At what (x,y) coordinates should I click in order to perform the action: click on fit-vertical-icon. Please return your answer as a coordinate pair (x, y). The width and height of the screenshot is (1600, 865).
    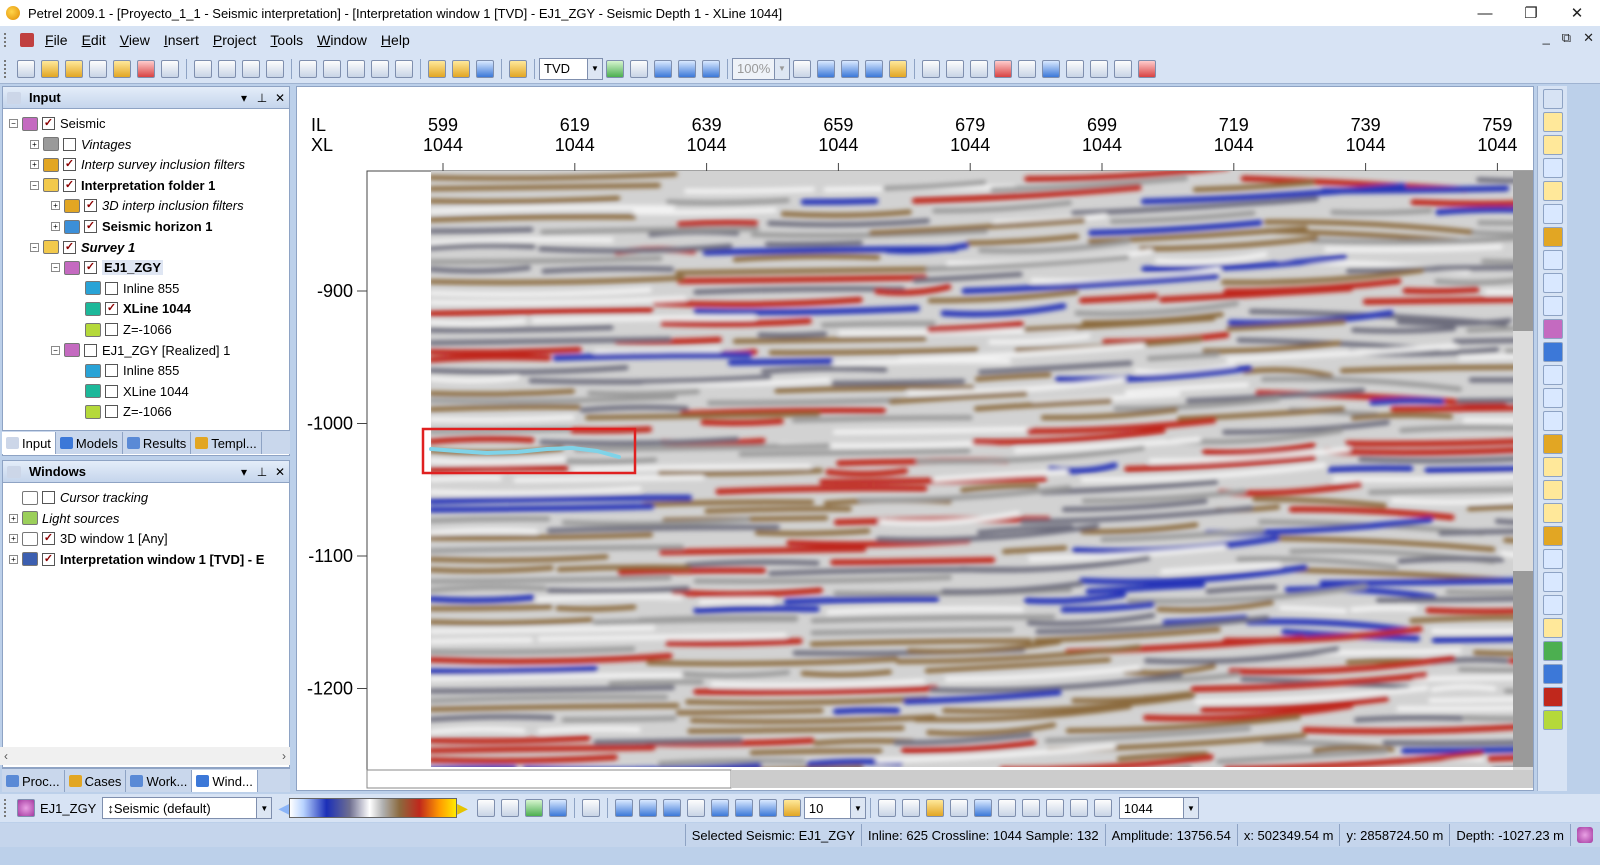
    Looking at the image, I should click on (850, 68).